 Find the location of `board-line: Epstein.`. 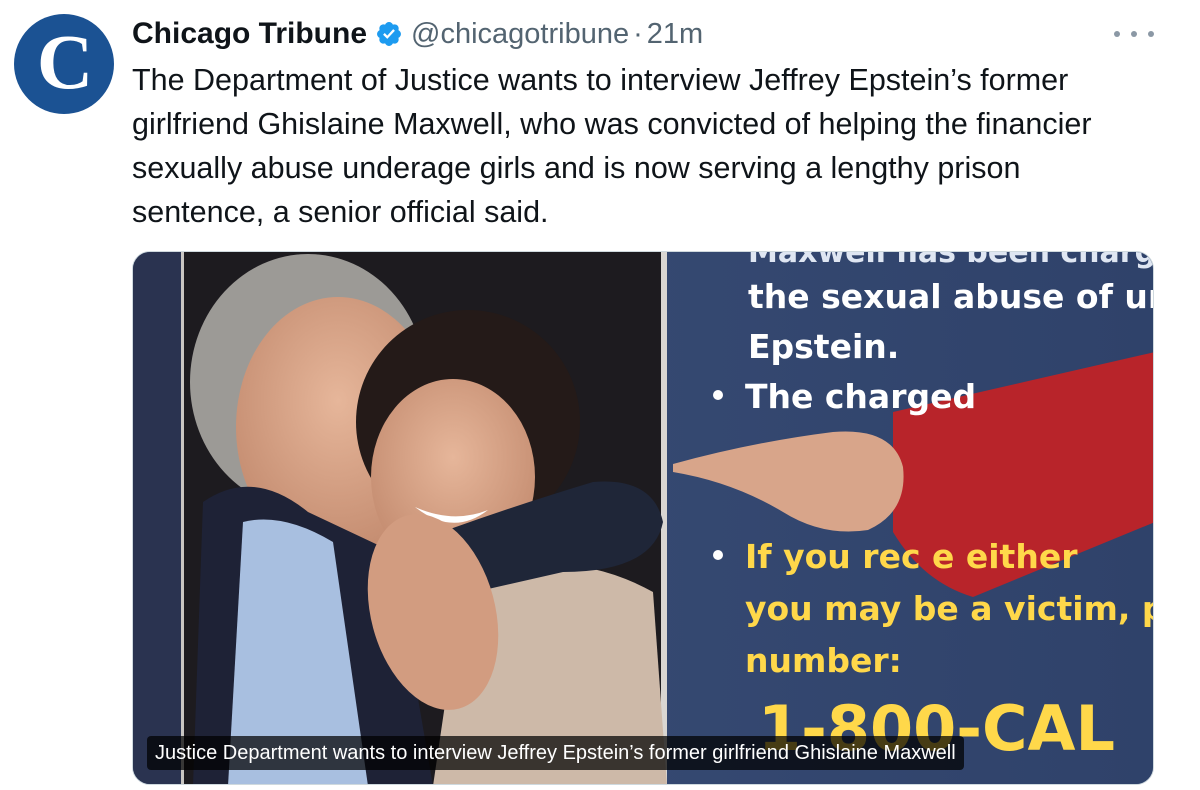

board-line: Epstein. is located at coordinates (824, 346).